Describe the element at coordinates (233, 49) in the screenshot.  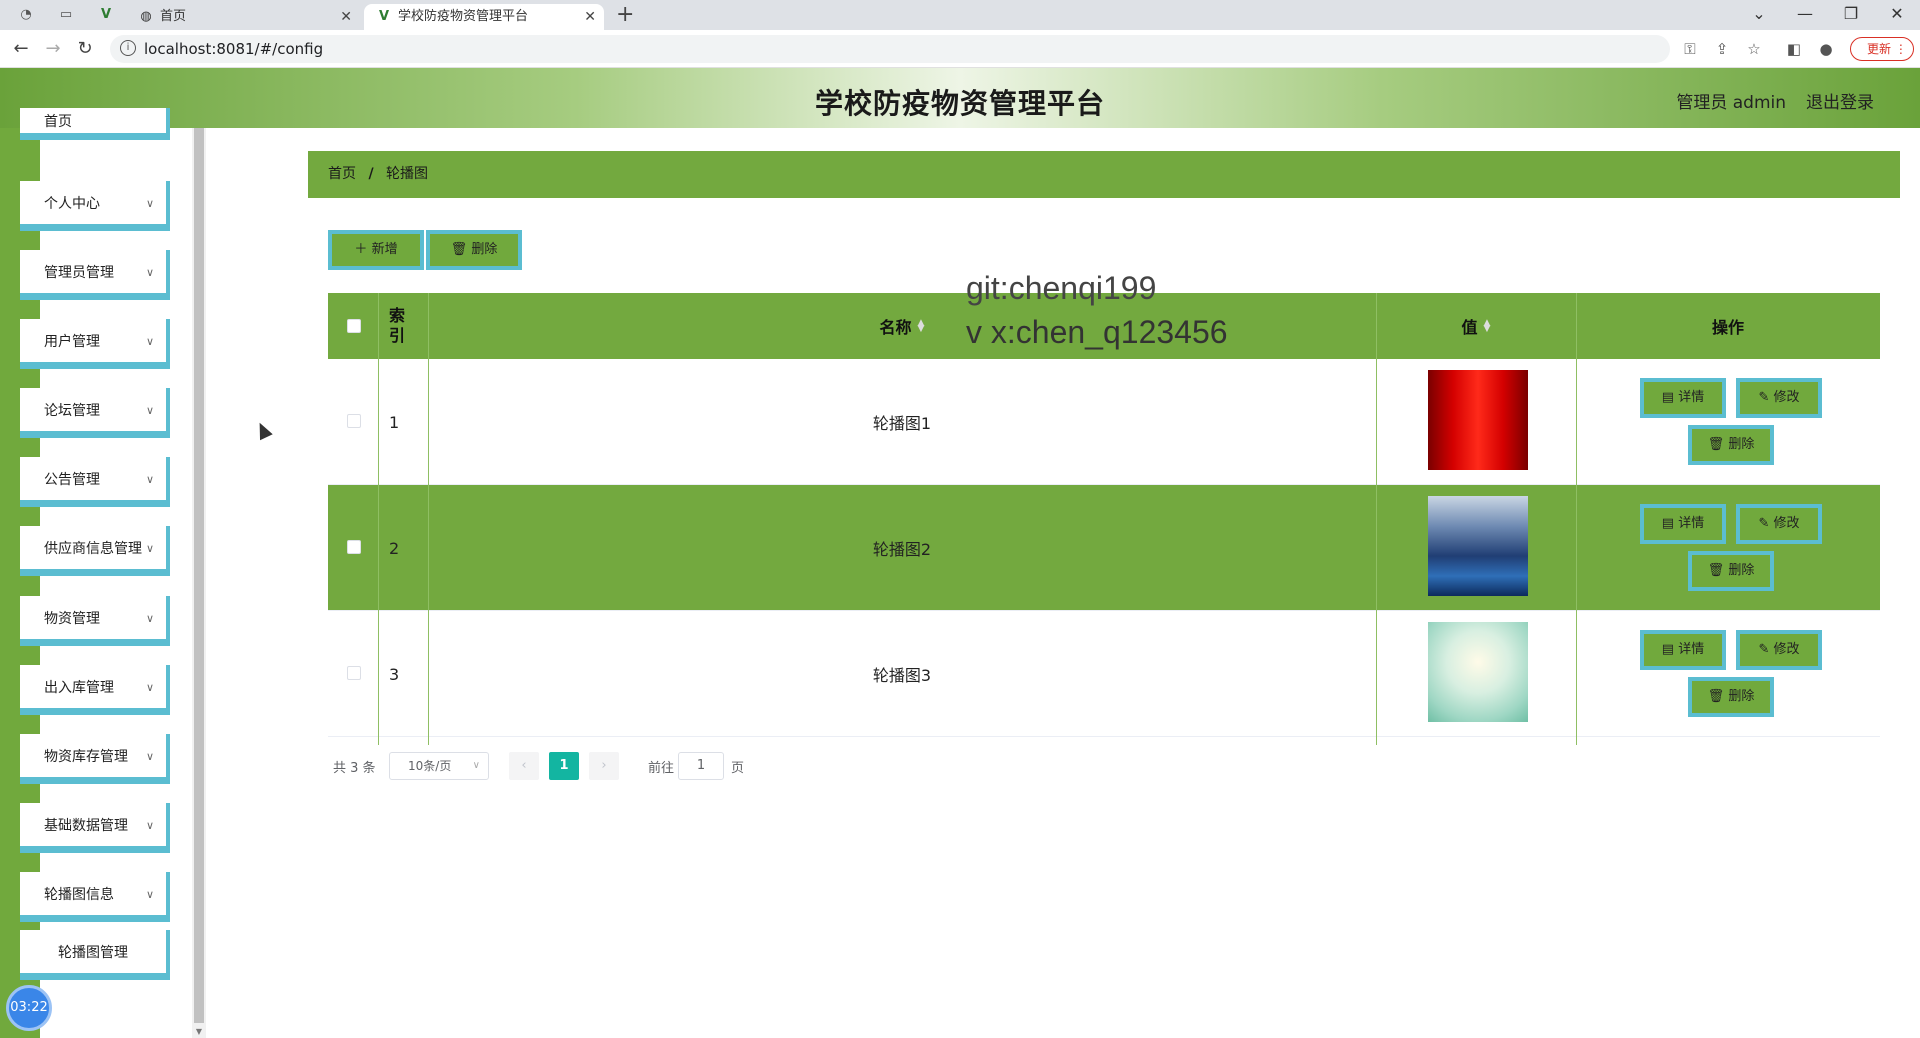
I see `url-text: localhost:8081/#/config` at that location.